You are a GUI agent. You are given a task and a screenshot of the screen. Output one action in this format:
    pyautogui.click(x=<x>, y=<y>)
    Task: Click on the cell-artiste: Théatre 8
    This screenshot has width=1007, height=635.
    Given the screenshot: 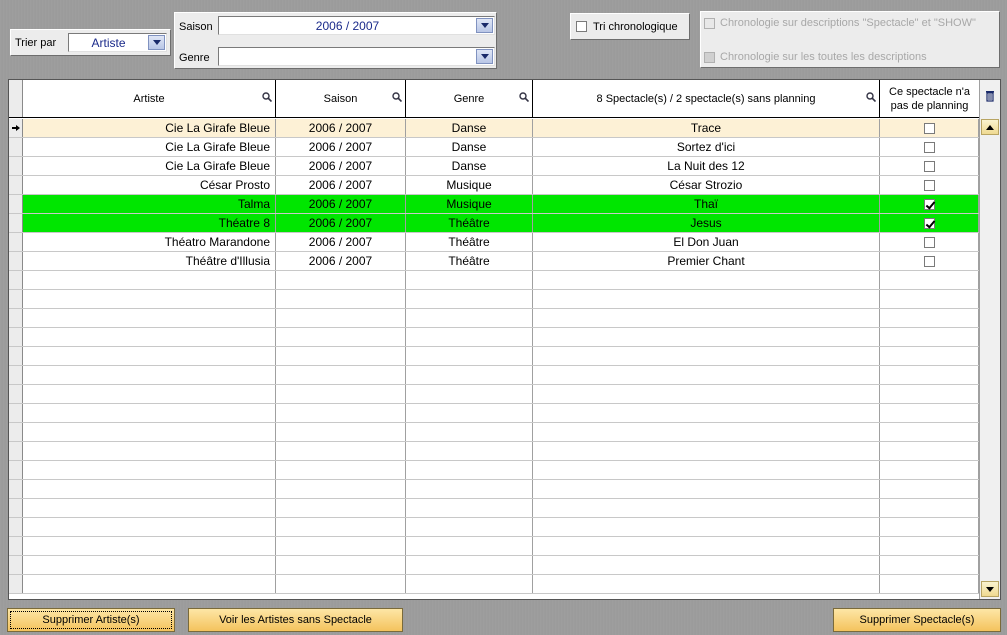 What is the action you would take?
    pyautogui.click(x=149, y=223)
    